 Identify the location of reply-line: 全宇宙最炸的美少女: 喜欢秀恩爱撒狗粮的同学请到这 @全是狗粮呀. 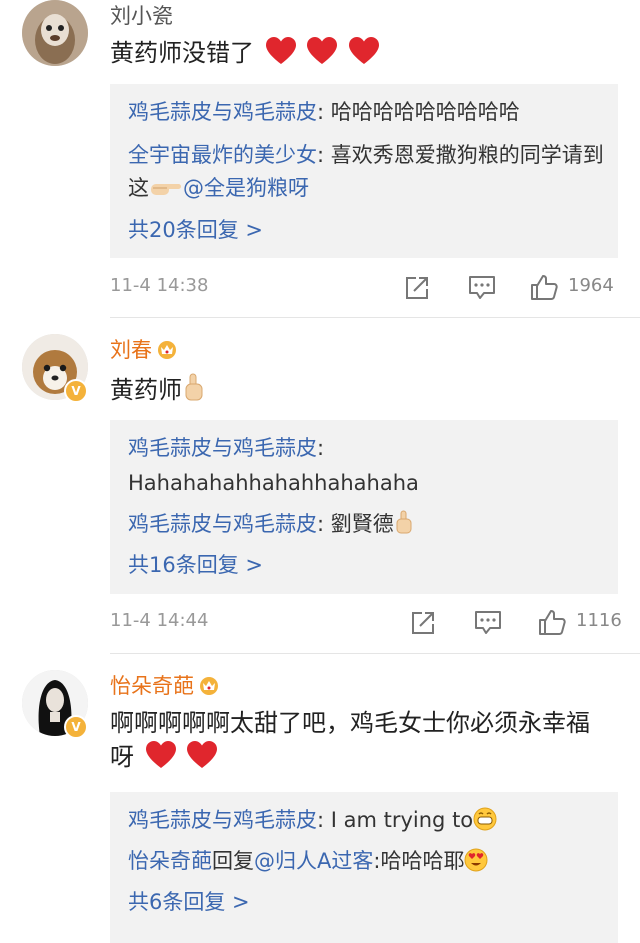
(366, 171).